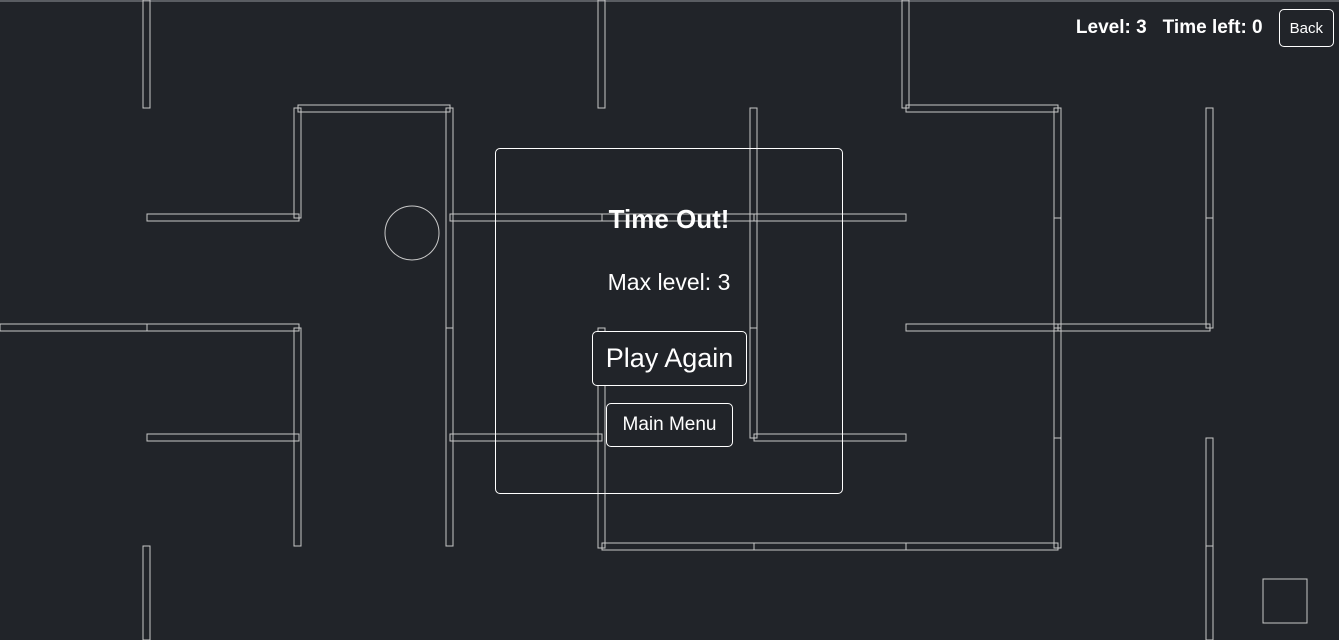 The width and height of the screenshot is (1339, 640). I want to click on max-level-text: Max level: 3, so click(669, 282).